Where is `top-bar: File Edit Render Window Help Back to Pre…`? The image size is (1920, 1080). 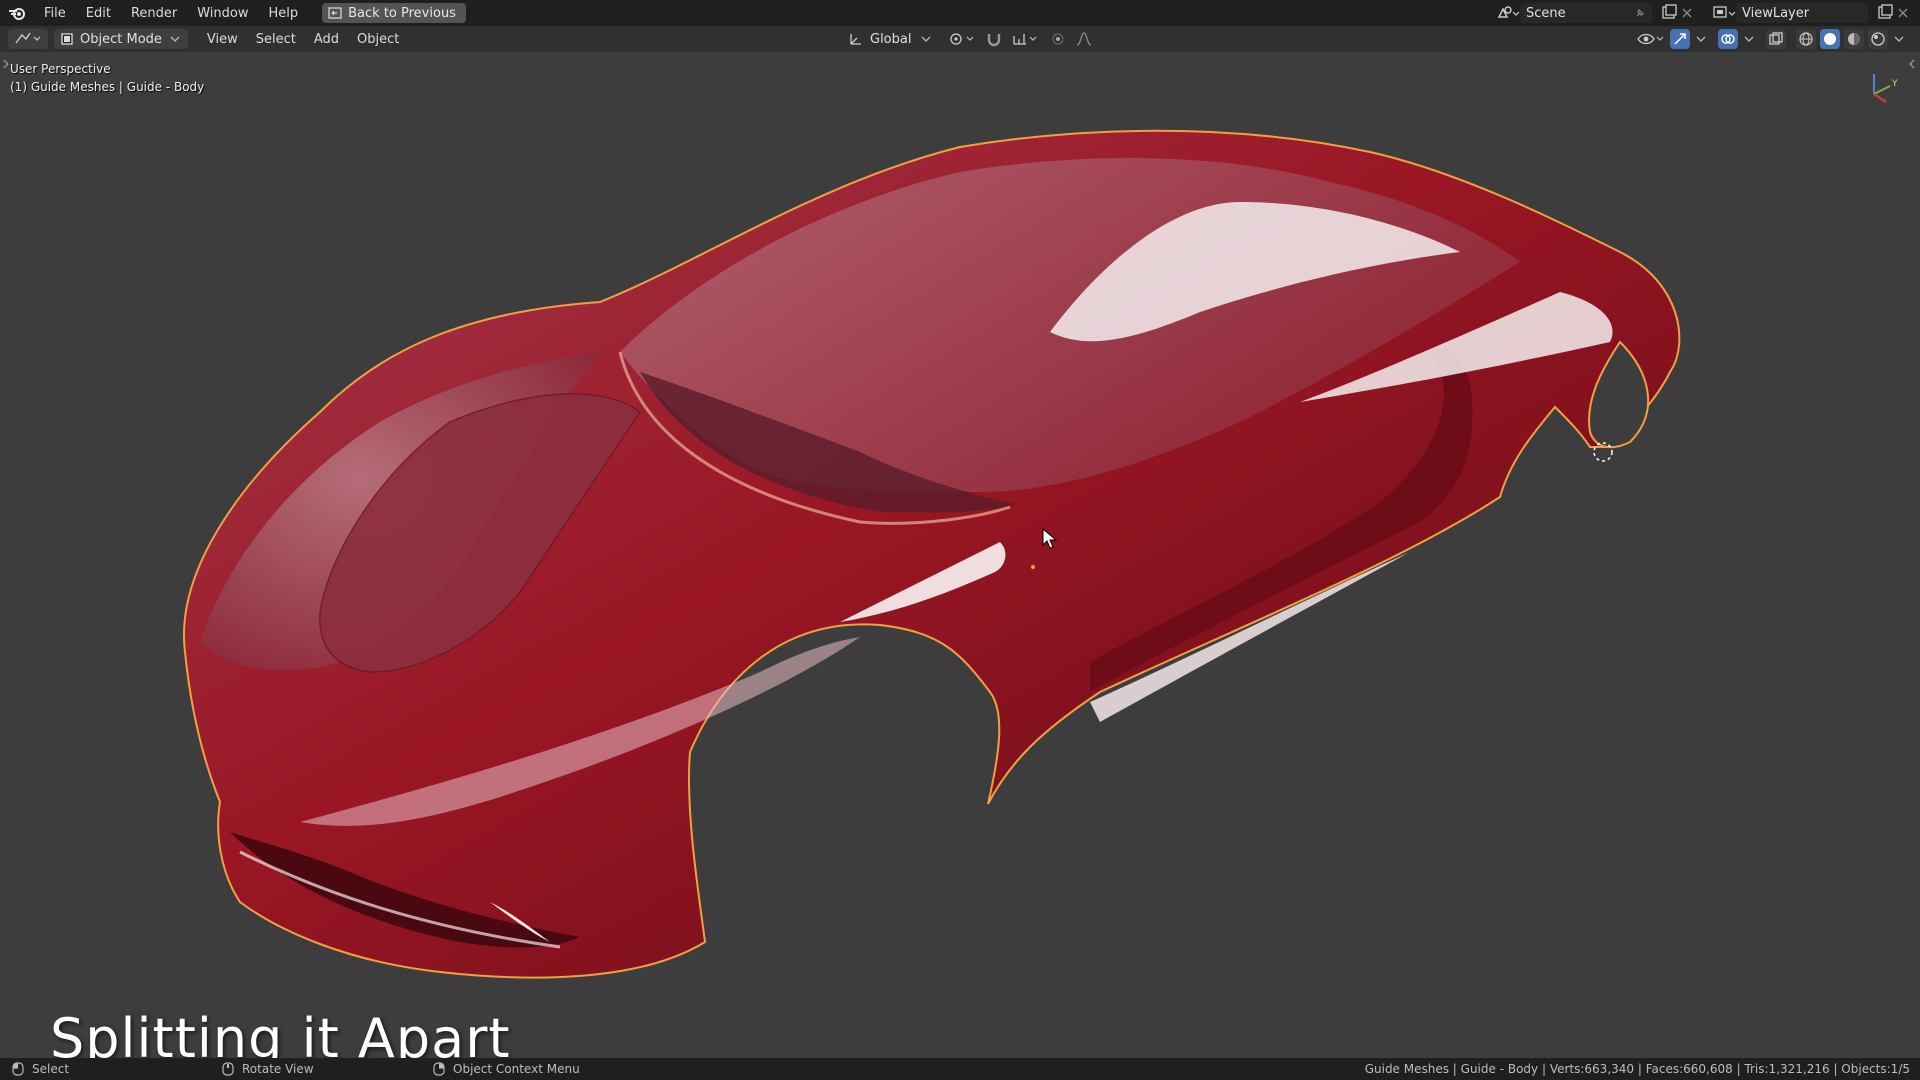
top-bar: File Edit Render Window Help Back to Pre… is located at coordinates (960, 13).